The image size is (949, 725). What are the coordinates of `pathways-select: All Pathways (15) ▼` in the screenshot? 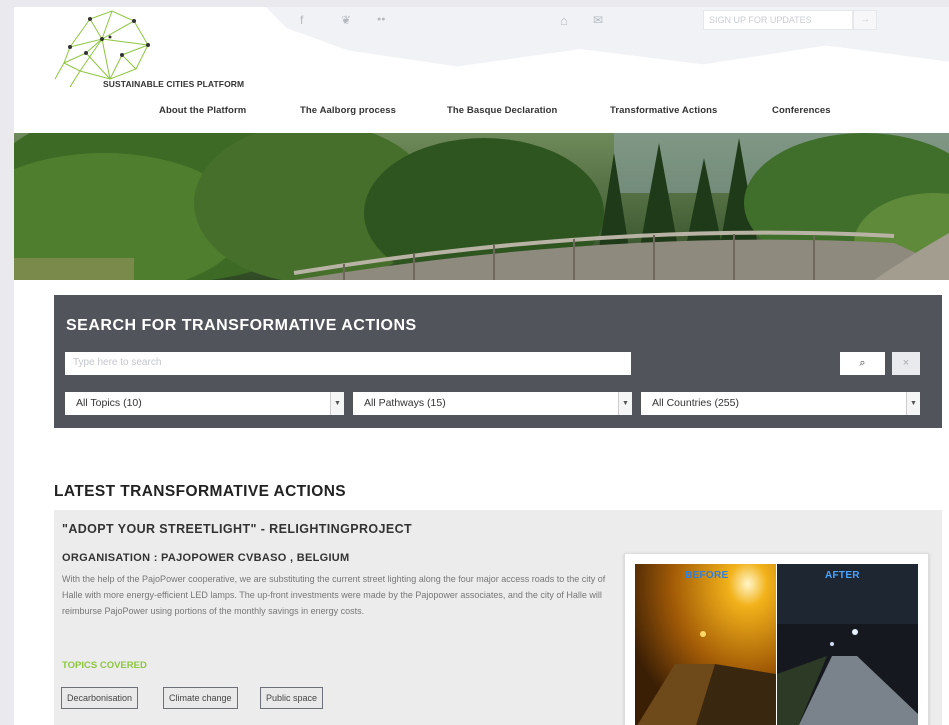 It's located at (492, 403).